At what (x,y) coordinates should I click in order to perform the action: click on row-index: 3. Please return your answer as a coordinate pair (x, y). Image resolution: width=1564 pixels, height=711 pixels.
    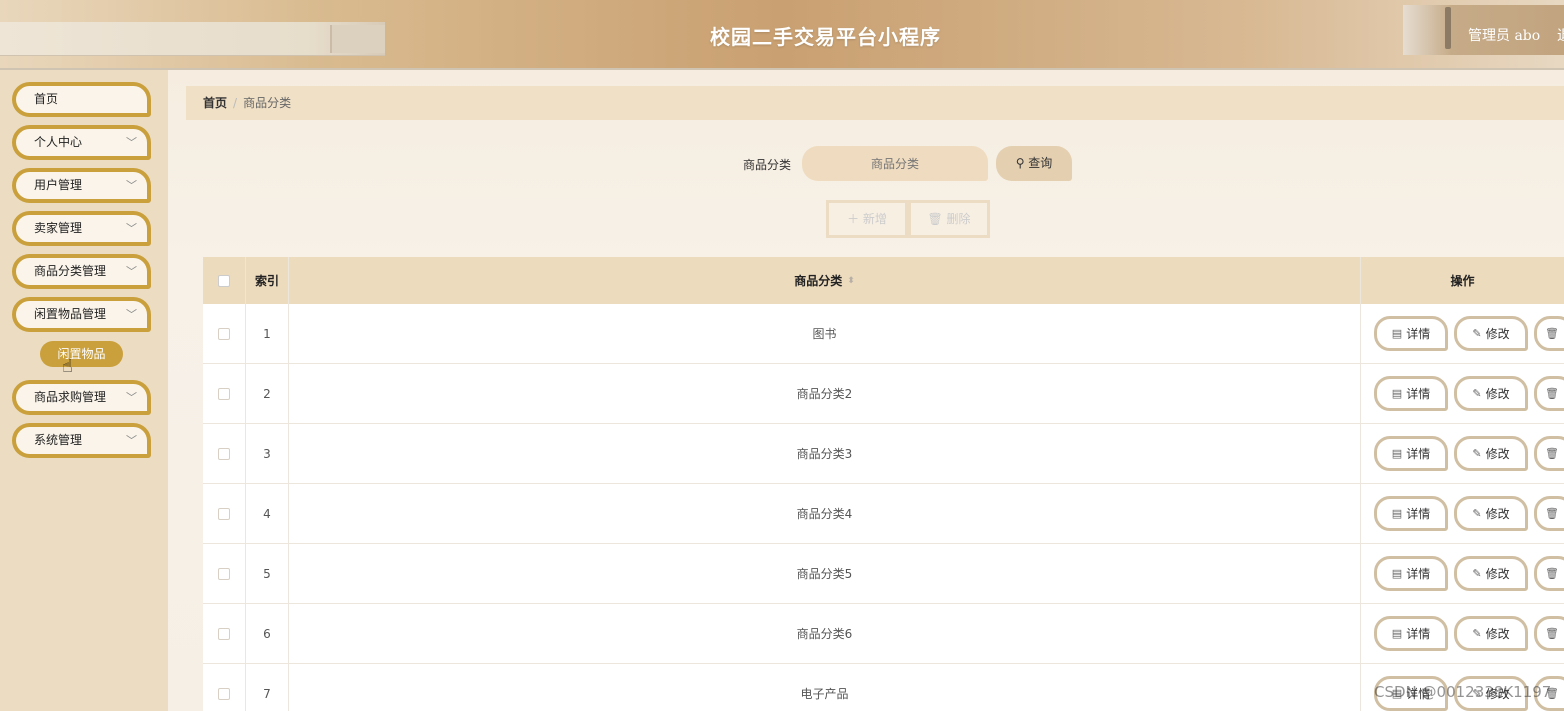
    Looking at the image, I should click on (267, 453).